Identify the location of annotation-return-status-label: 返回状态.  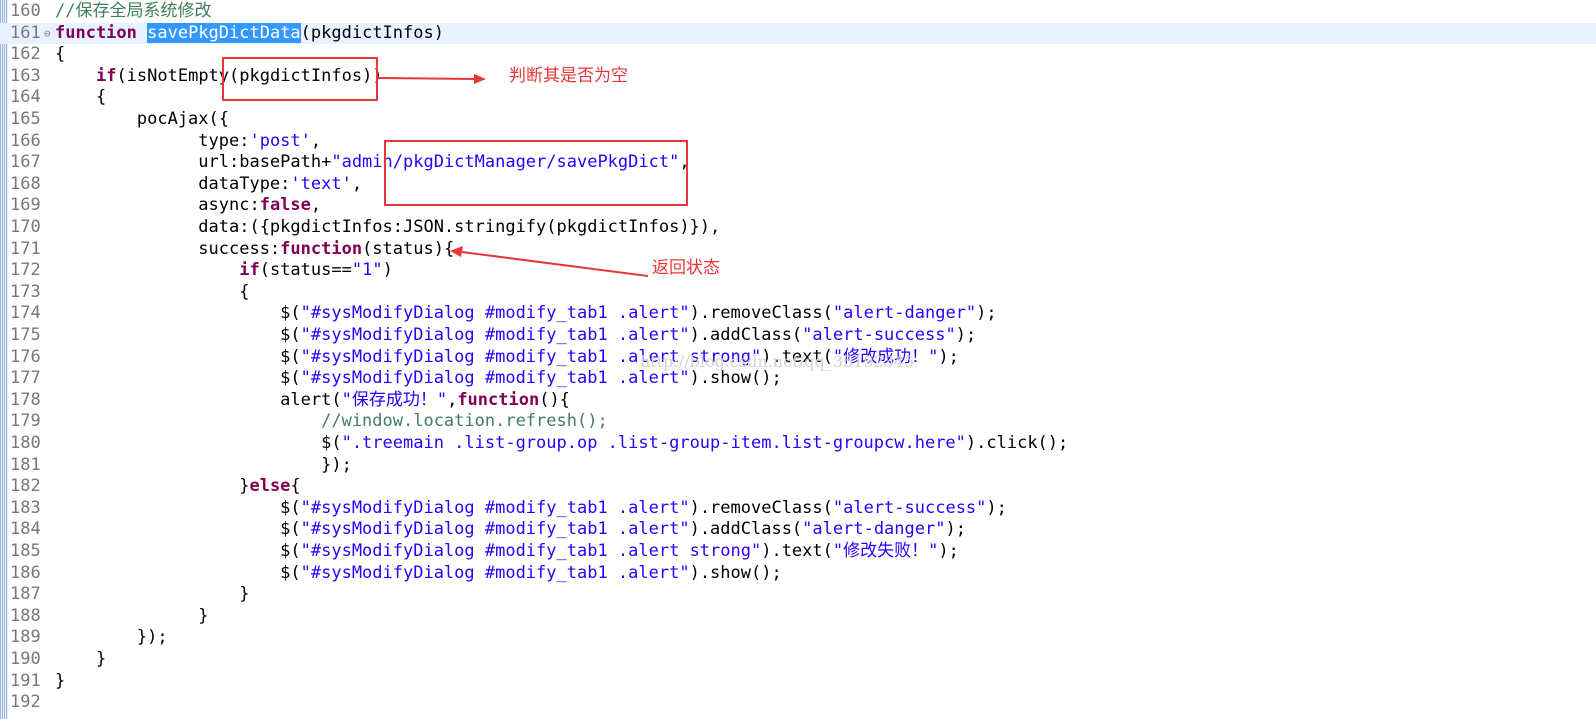
(686, 268).